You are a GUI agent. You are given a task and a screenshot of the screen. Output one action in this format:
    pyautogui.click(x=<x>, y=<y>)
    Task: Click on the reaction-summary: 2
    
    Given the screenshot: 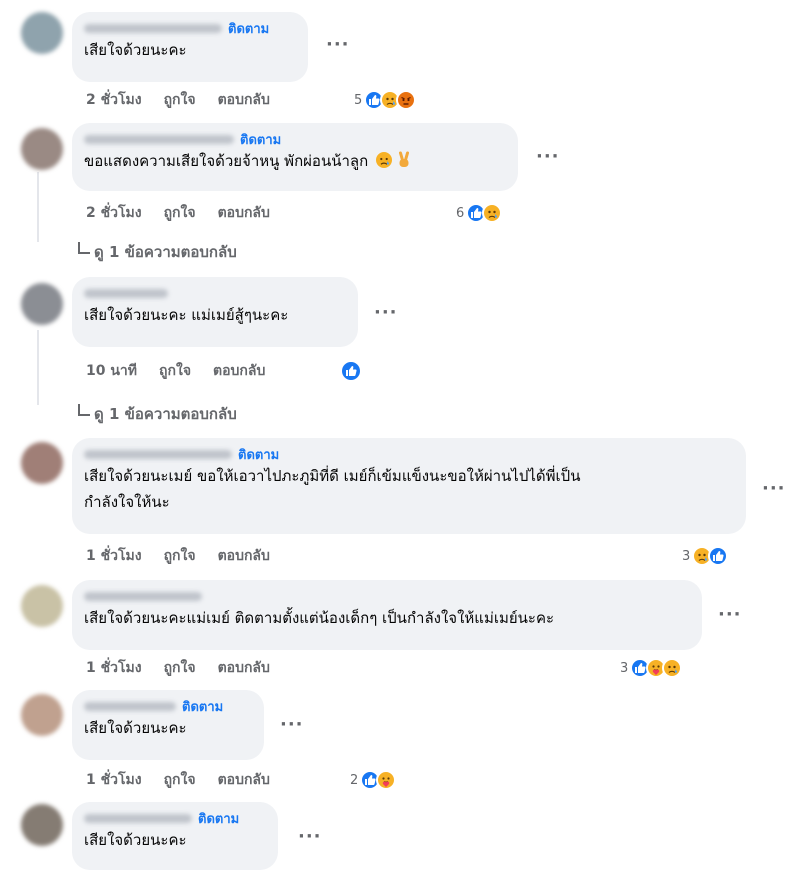 What is the action you would take?
    pyautogui.click(x=373, y=780)
    